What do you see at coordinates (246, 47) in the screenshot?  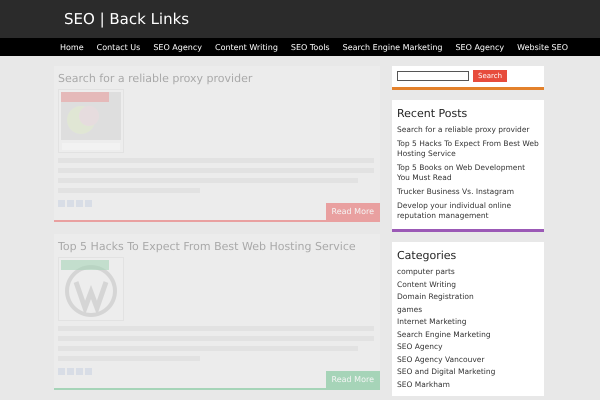 I see `nav-link: Content Writing` at bounding box center [246, 47].